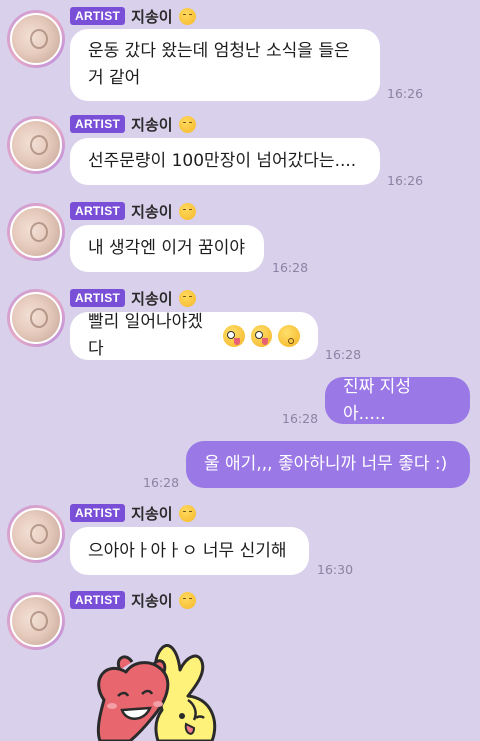 This screenshot has width=480, height=741. I want to click on my-message-bubble: 울 애기,,, 좋아하니까 너무 좋다 :), so click(328, 464).